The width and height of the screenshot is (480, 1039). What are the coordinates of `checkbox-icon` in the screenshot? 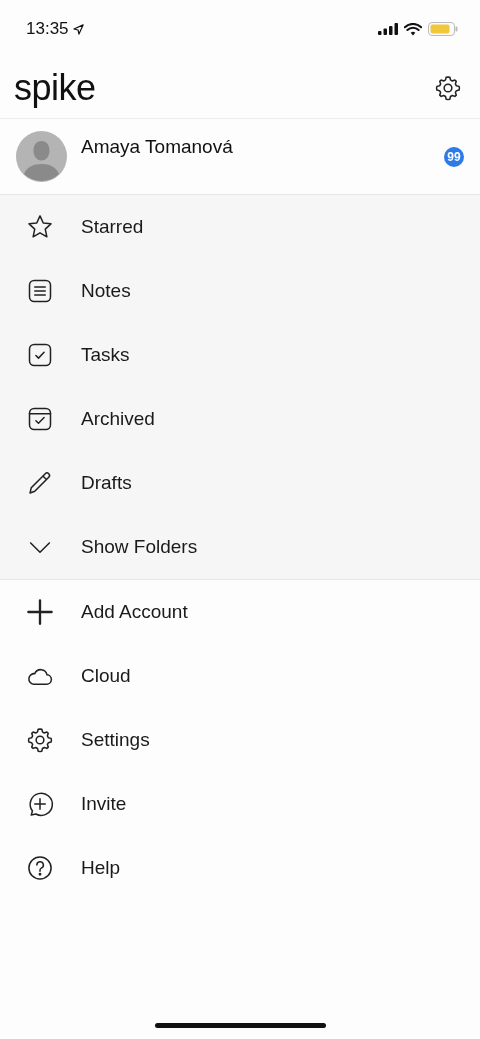 It's located at (40, 355).